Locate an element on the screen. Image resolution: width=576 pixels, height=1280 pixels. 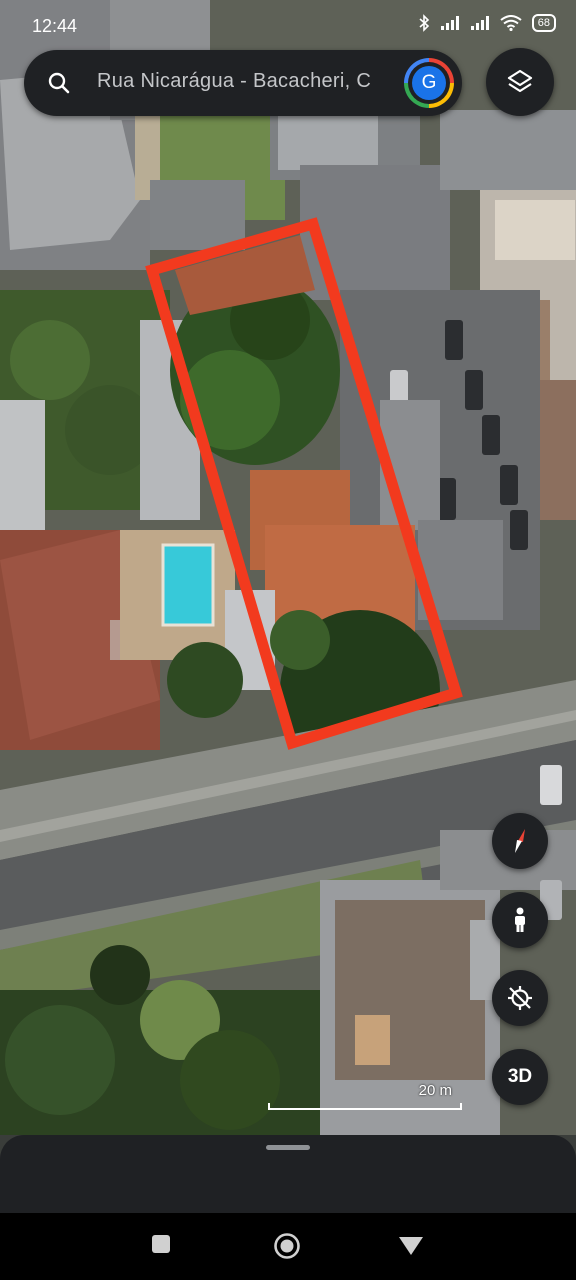
compass-icon is located at coordinates (520, 841).